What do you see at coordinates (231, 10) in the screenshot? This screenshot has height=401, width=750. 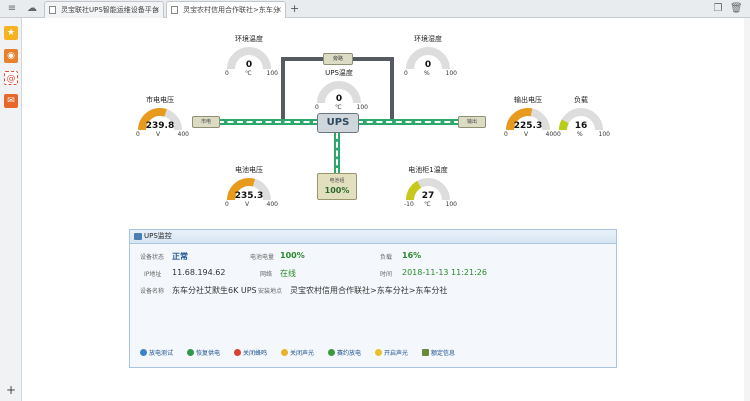 I see `tab-label: 灵宝农村信用合作联社>东车分` at bounding box center [231, 10].